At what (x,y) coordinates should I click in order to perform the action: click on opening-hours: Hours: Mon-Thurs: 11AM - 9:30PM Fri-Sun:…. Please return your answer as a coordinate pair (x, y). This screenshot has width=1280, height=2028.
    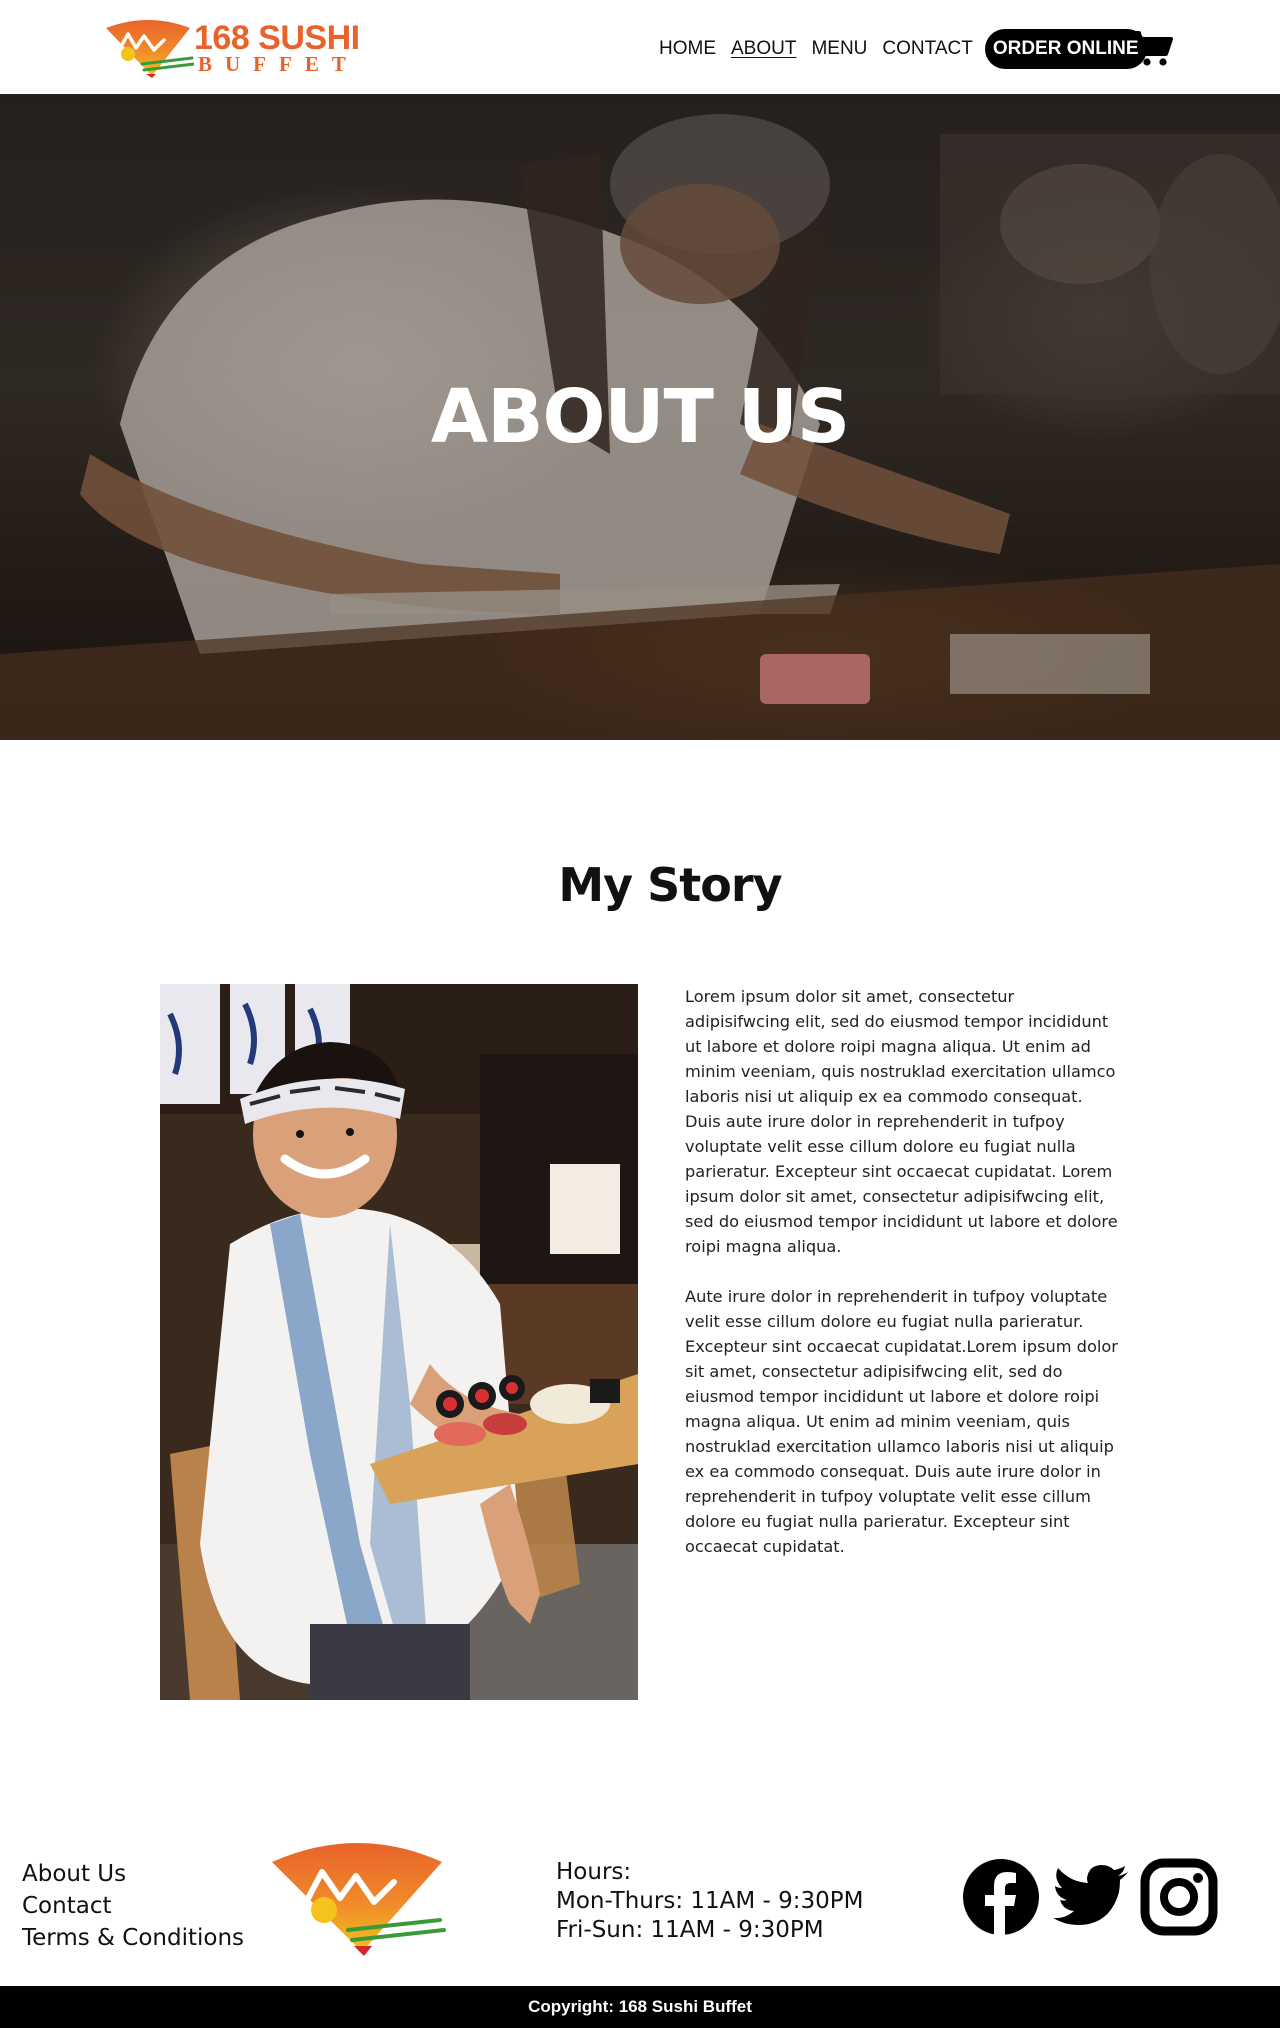
    Looking at the image, I should click on (710, 1901).